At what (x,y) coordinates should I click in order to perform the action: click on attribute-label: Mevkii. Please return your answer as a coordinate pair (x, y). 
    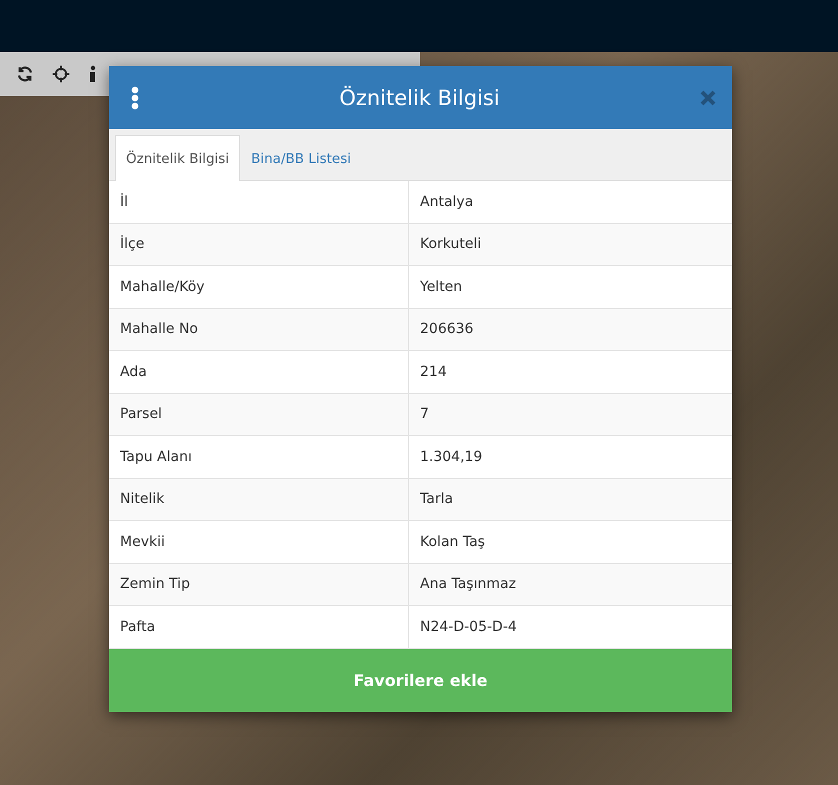
    Looking at the image, I should click on (142, 542).